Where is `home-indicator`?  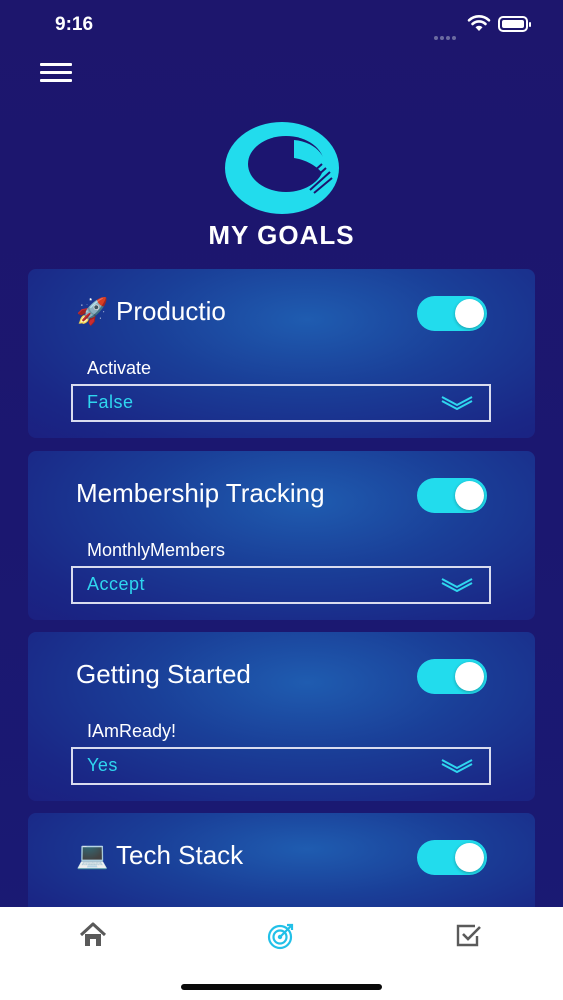
home-indicator is located at coordinates (281, 987).